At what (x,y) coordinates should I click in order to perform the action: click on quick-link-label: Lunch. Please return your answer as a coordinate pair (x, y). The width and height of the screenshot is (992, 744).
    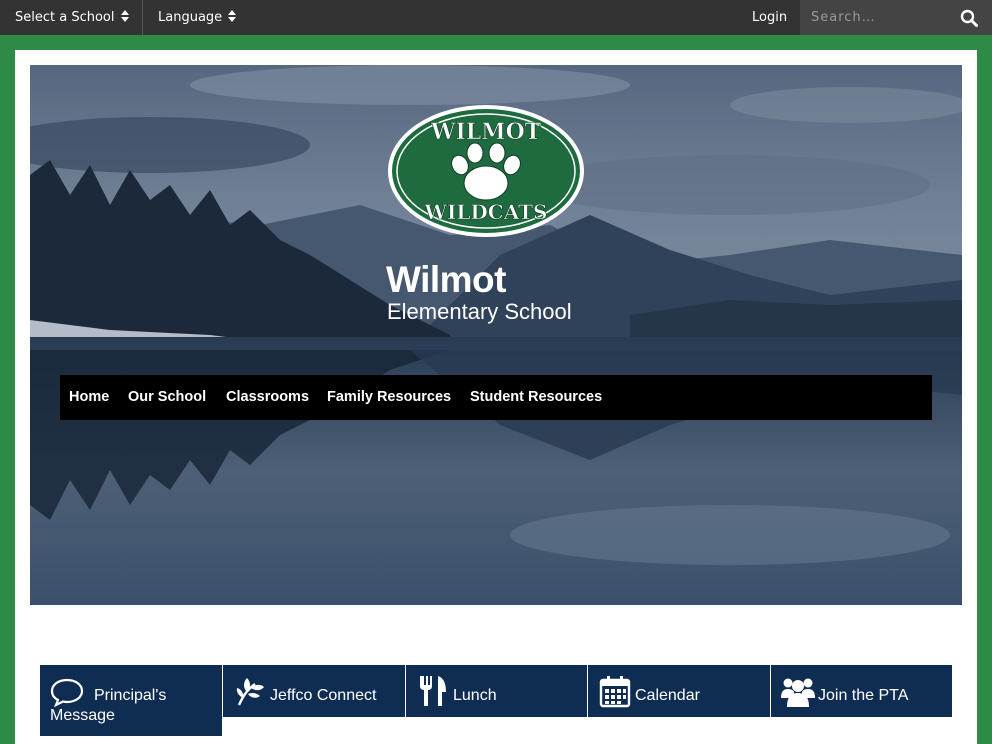
    Looking at the image, I should click on (475, 695).